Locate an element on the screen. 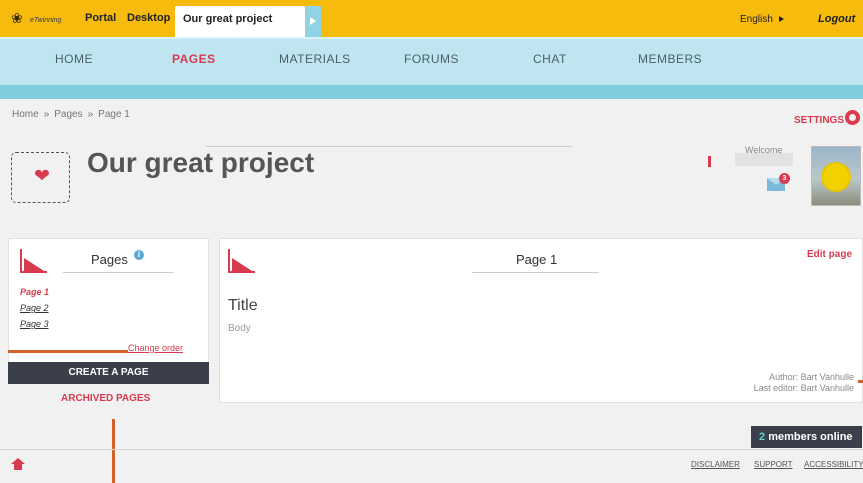 The height and width of the screenshot is (483, 863). main-nav: HOME PAGES MATERIALS FORUMS CHAT MEMBERS is located at coordinates (431, 61).